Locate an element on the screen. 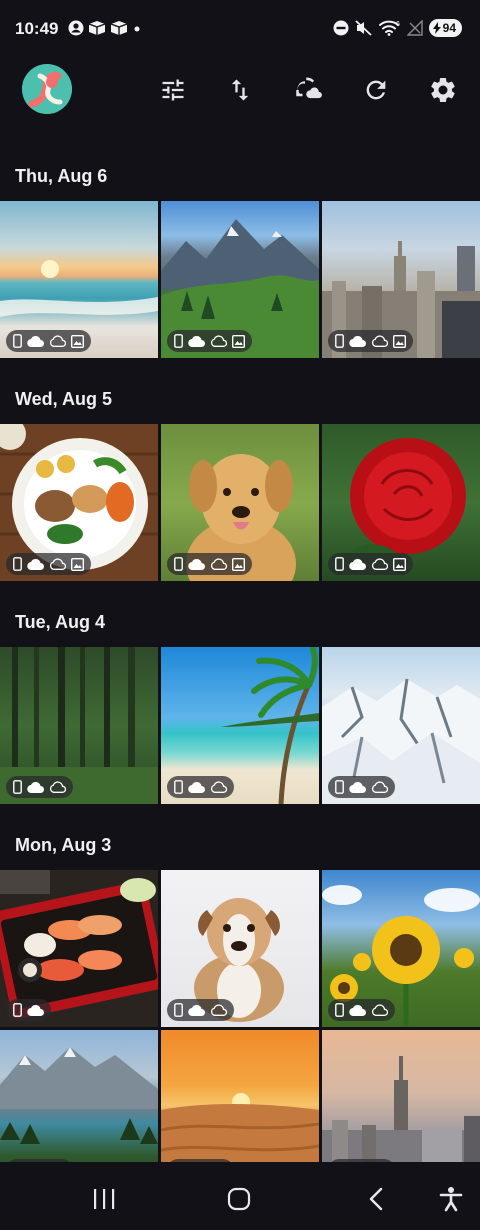  photo-grid is located at coordinates (240, 279).